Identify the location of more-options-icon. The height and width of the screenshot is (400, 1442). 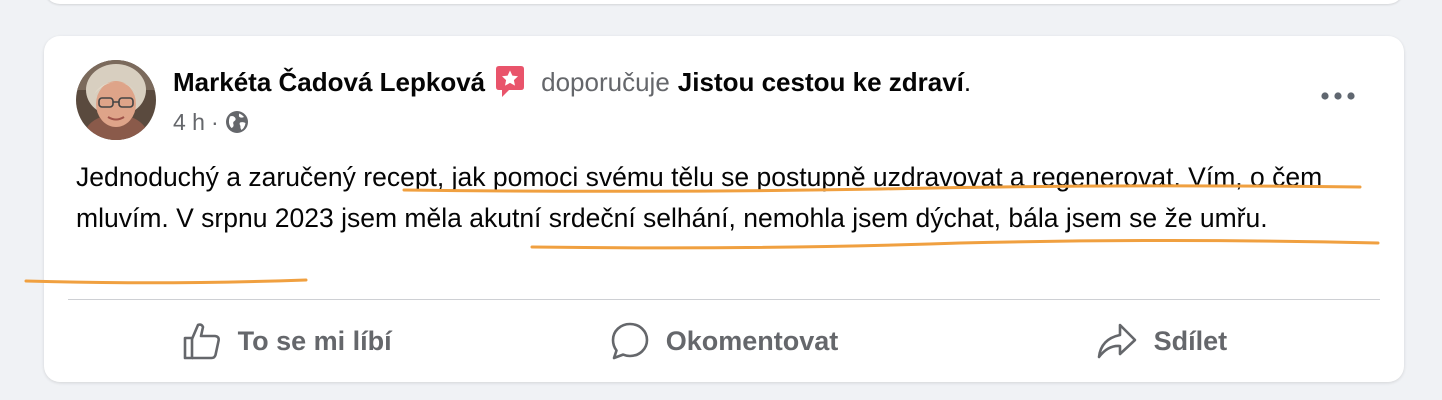
(1338, 96).